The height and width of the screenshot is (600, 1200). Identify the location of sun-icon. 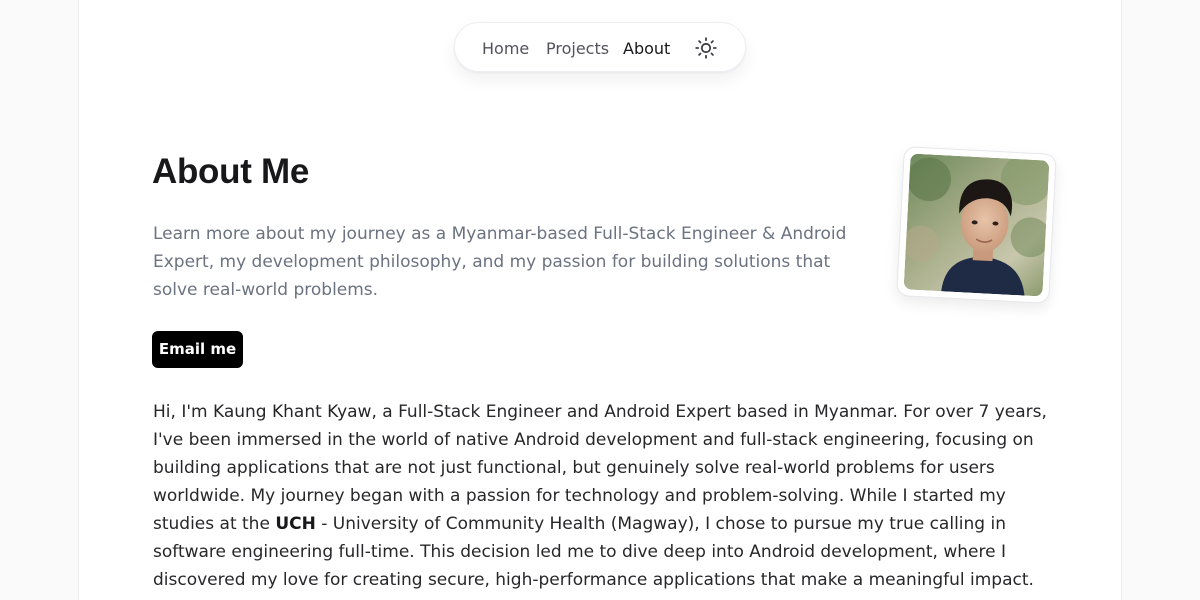
(706, 48).